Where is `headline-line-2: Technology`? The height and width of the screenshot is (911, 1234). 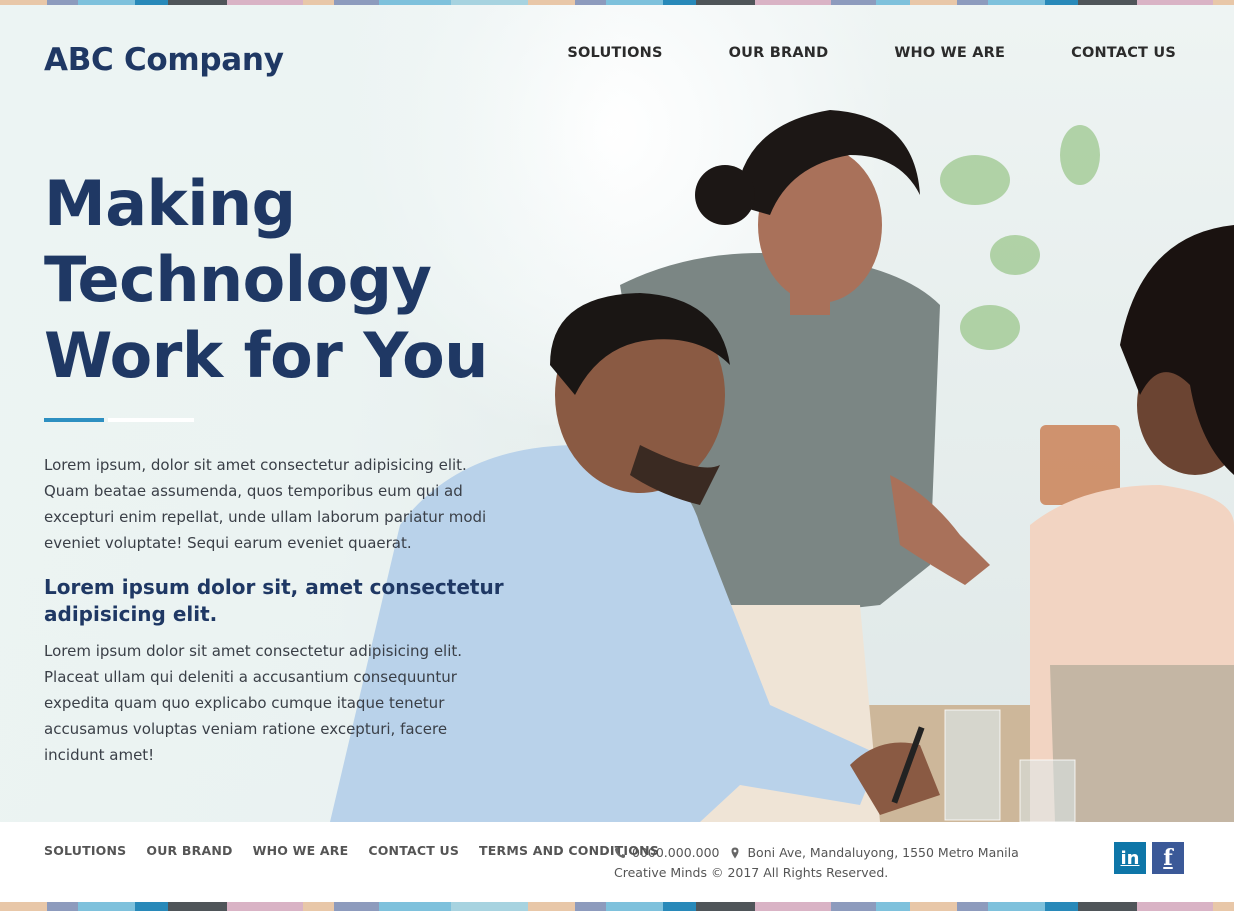
headline-line-2: Technology is located at coordinates (238, 279).